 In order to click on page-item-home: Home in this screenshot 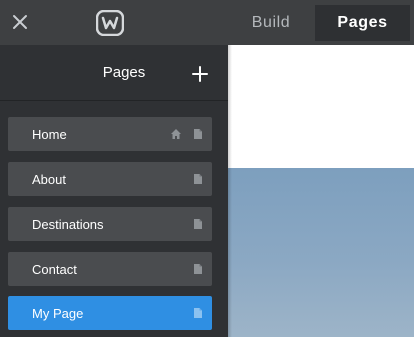, I will do `click(110, 134)`.